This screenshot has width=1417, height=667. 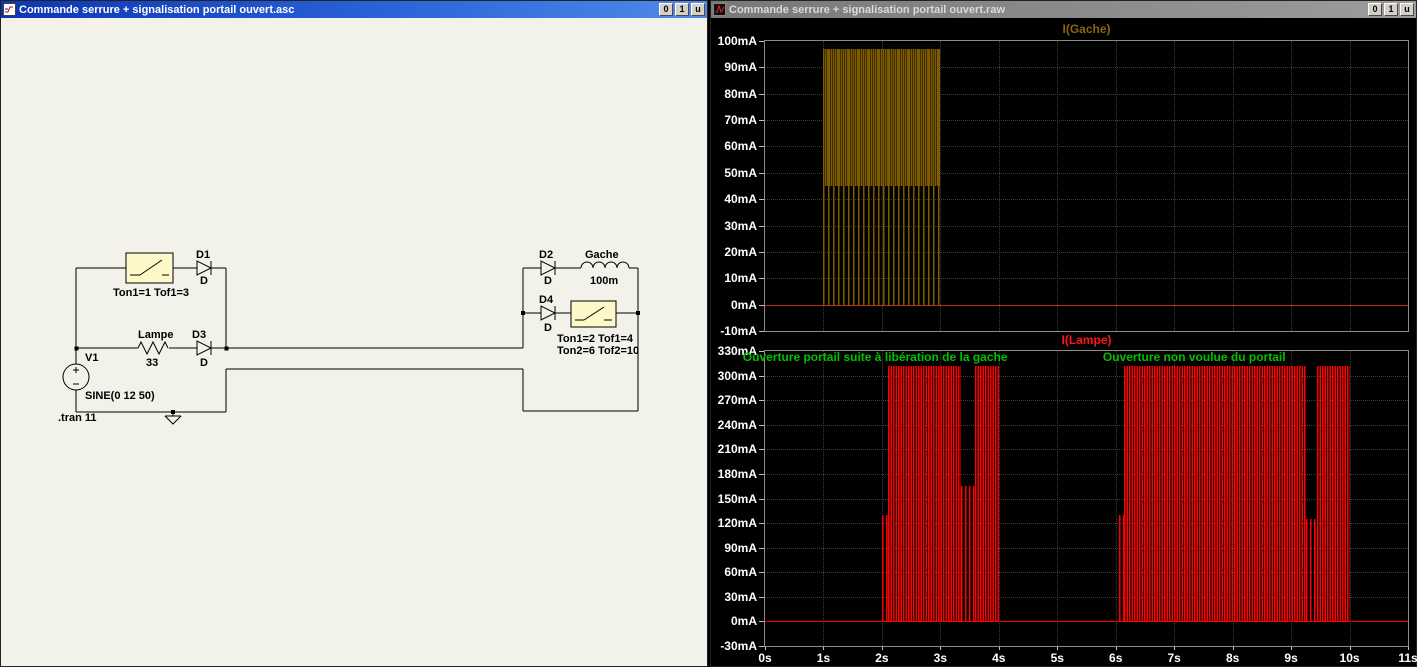 I want to click on x-tick-label: 5s, so click(x=1057, y=658).